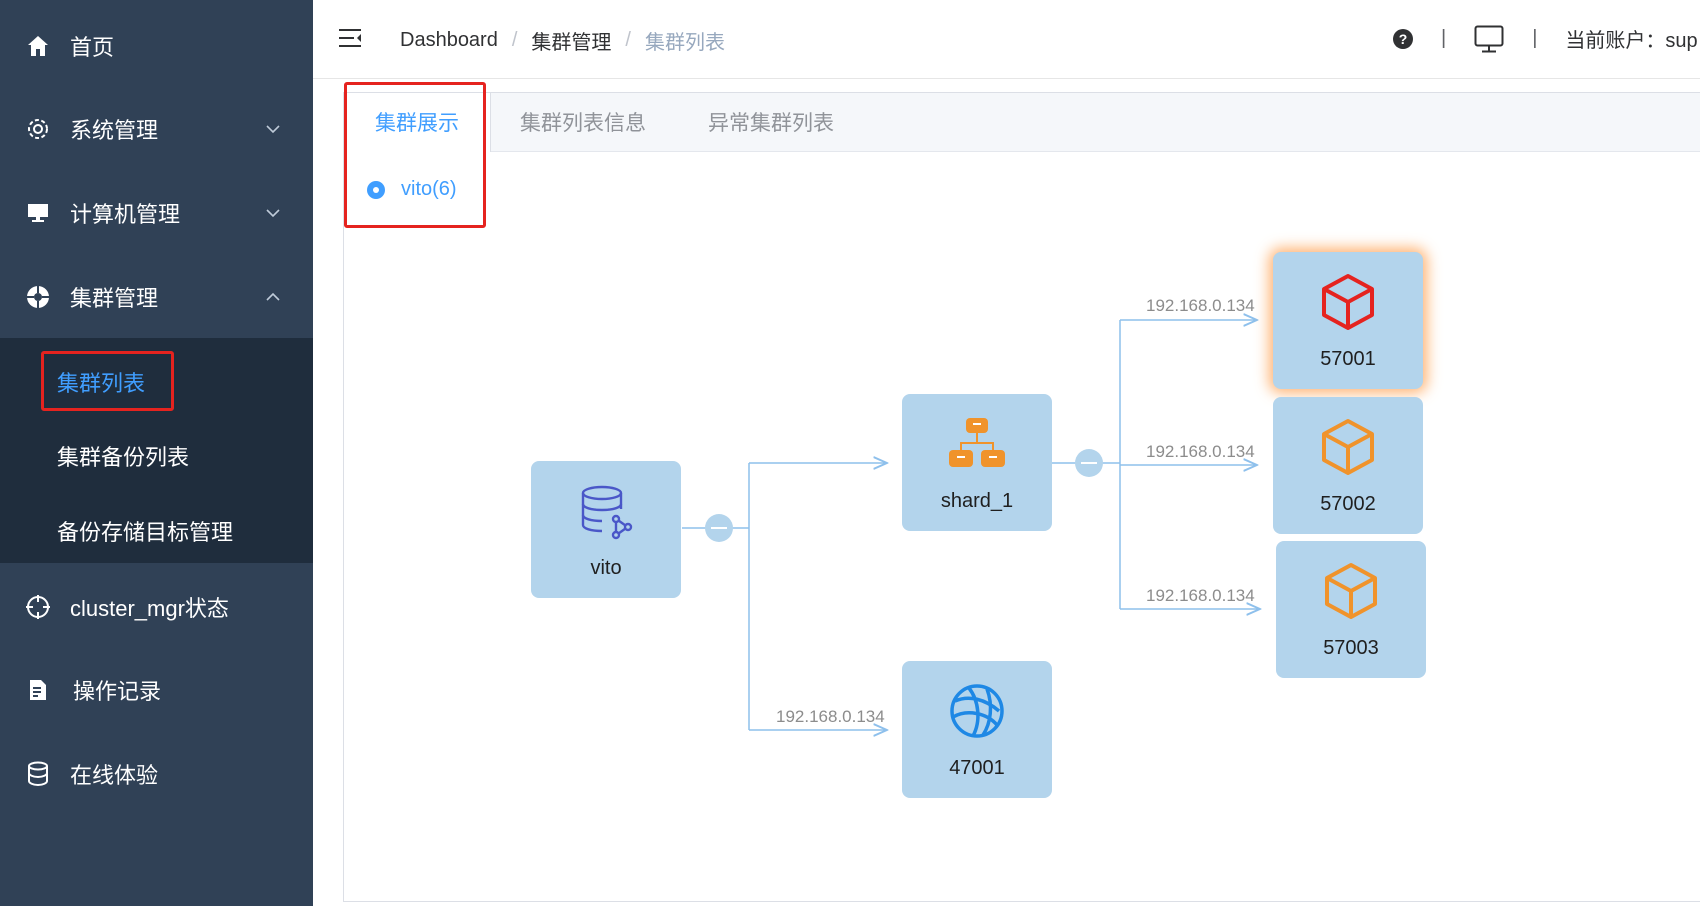 The height and width of the screenshot is (906, 1700). I want to click on fullscreen-monitor-icon, so click(1489, 39).